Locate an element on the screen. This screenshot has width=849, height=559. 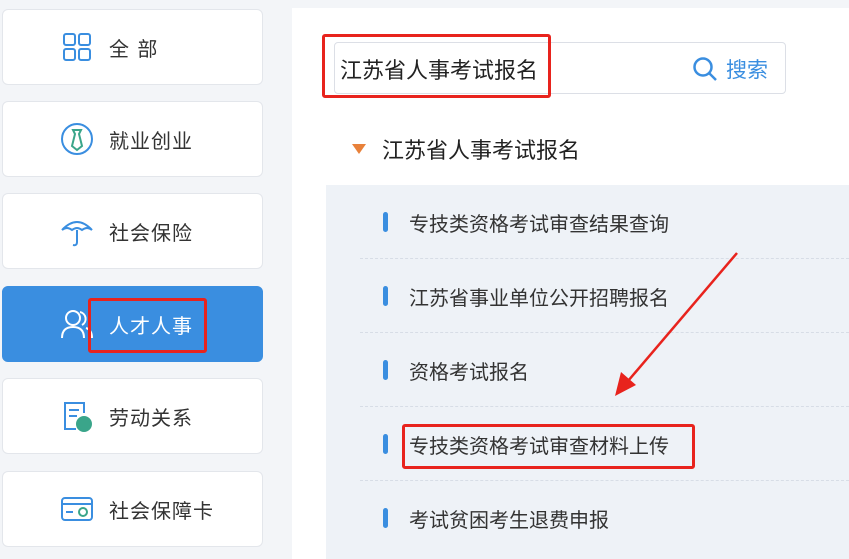
annotation-search-highlight is located at coordinates (436, 66).